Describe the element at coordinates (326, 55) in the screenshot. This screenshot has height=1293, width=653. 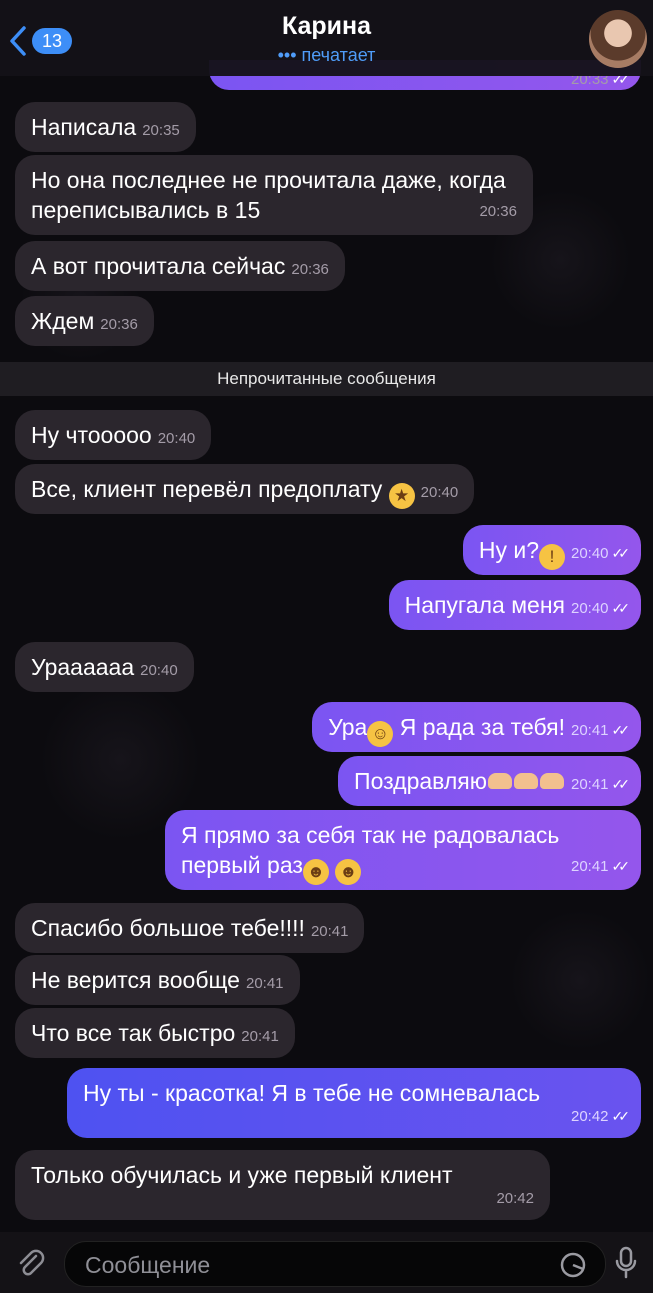
I see `typing-status: ••• печатает` at that location.